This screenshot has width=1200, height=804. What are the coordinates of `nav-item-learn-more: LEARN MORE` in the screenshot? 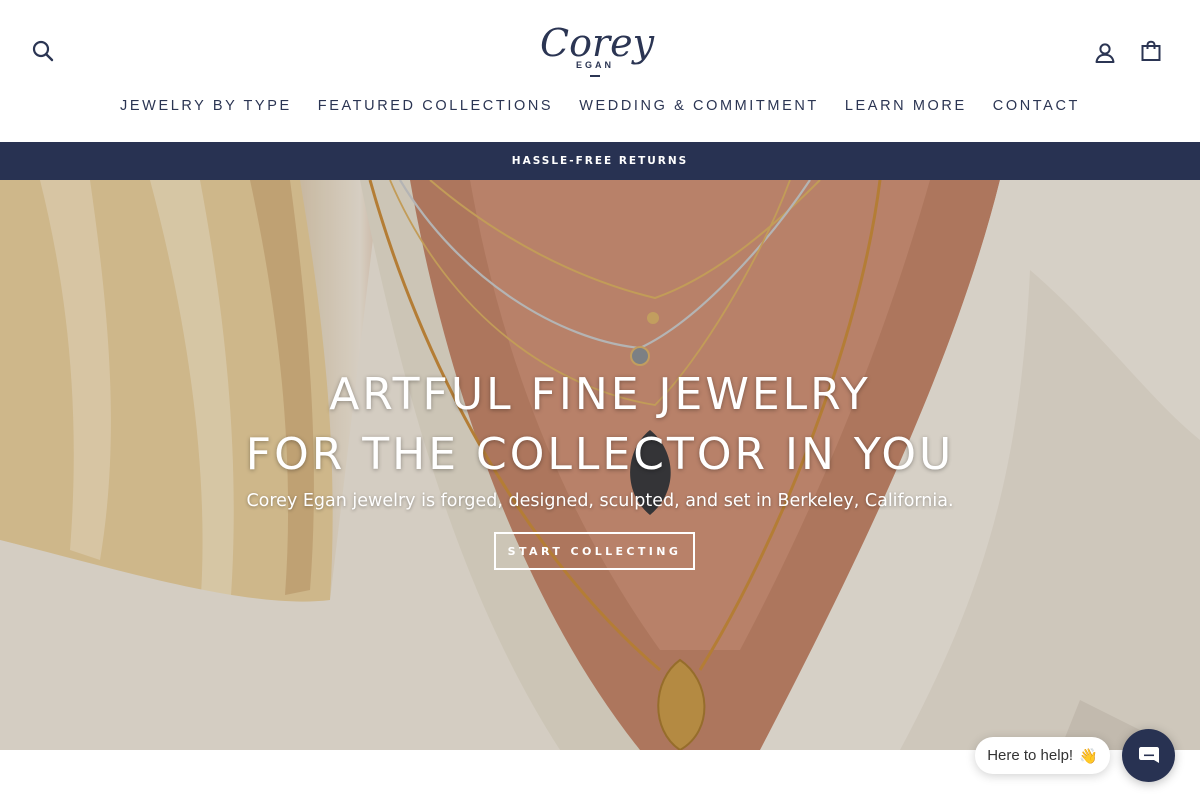 It's located at (906, 107).